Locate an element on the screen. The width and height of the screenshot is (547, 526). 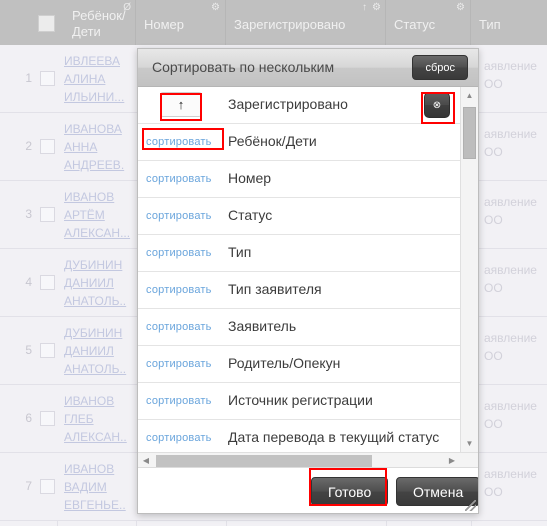
scroll-up-arrow-icon: ▲ is located at coordinates (469, 95).